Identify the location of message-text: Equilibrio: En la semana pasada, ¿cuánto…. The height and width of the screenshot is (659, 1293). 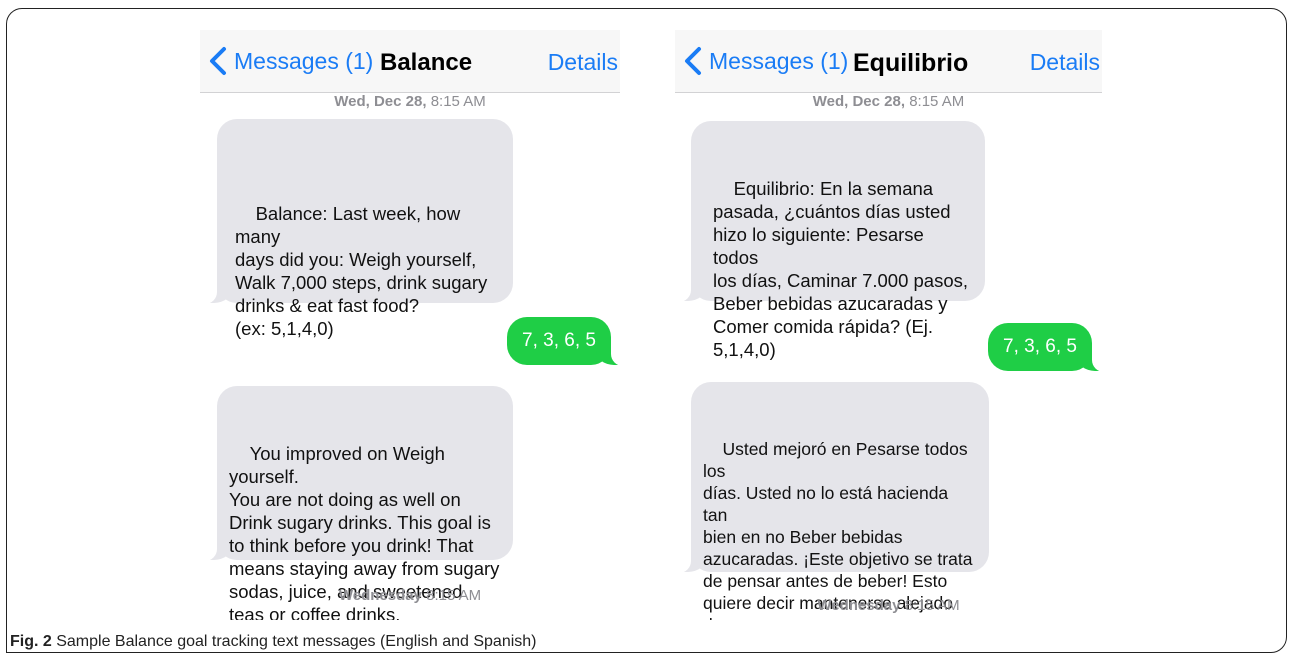
(841, 269).